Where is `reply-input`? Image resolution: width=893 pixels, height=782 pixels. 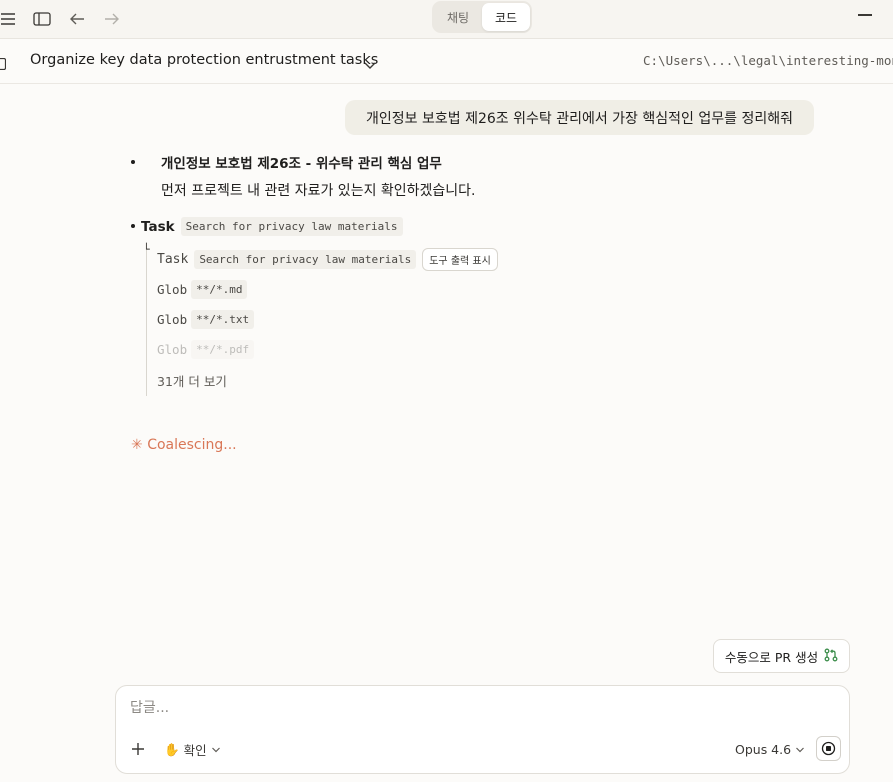 reply-input is located at coordinates (480, 708).